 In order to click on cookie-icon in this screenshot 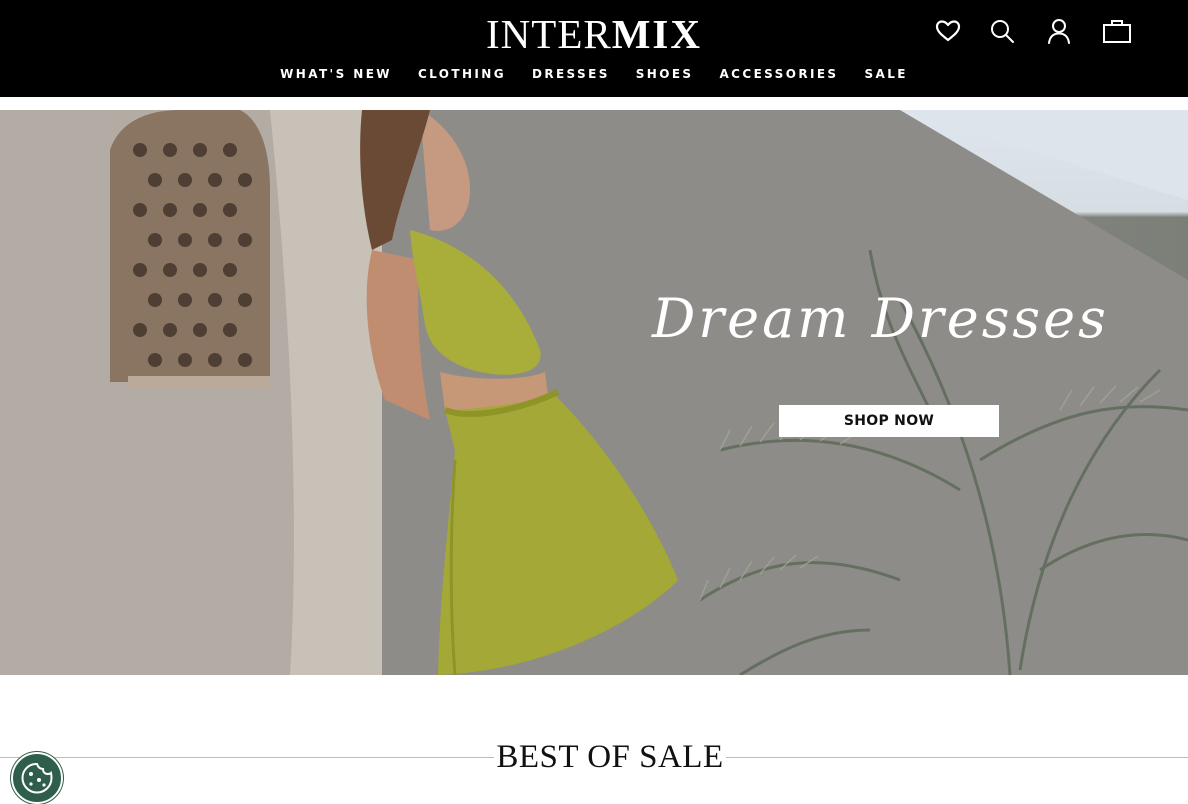, I will do `click(37, 778)`.